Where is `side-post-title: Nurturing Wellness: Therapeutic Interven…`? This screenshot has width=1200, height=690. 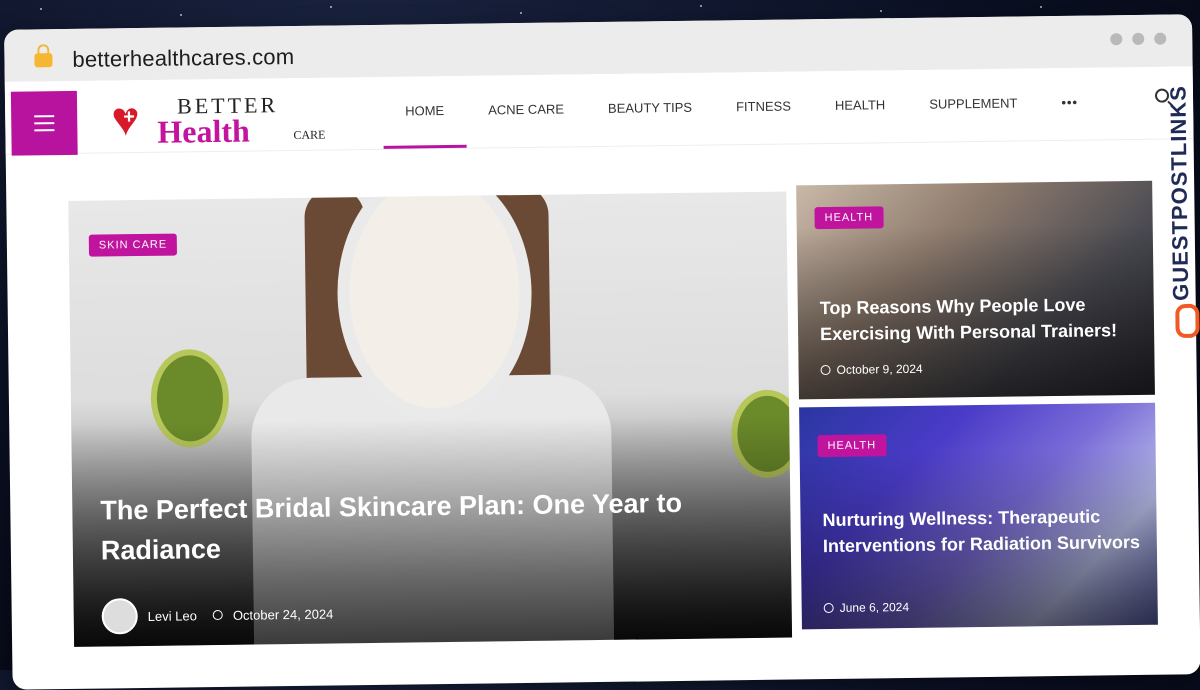 side-post-title: Nurturing Wellness: Therapeutic Interven… is located at coordinates (982, 531).